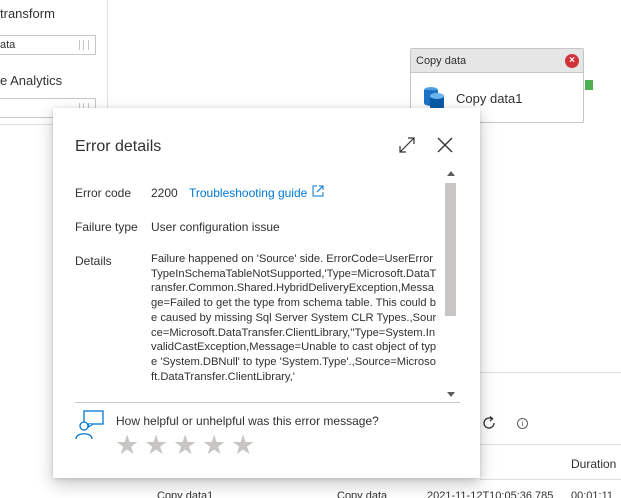 This screenshot has width=621, height=498. I want to click on sidebar-heading-analytics: e Analytics, so click(31, 80).